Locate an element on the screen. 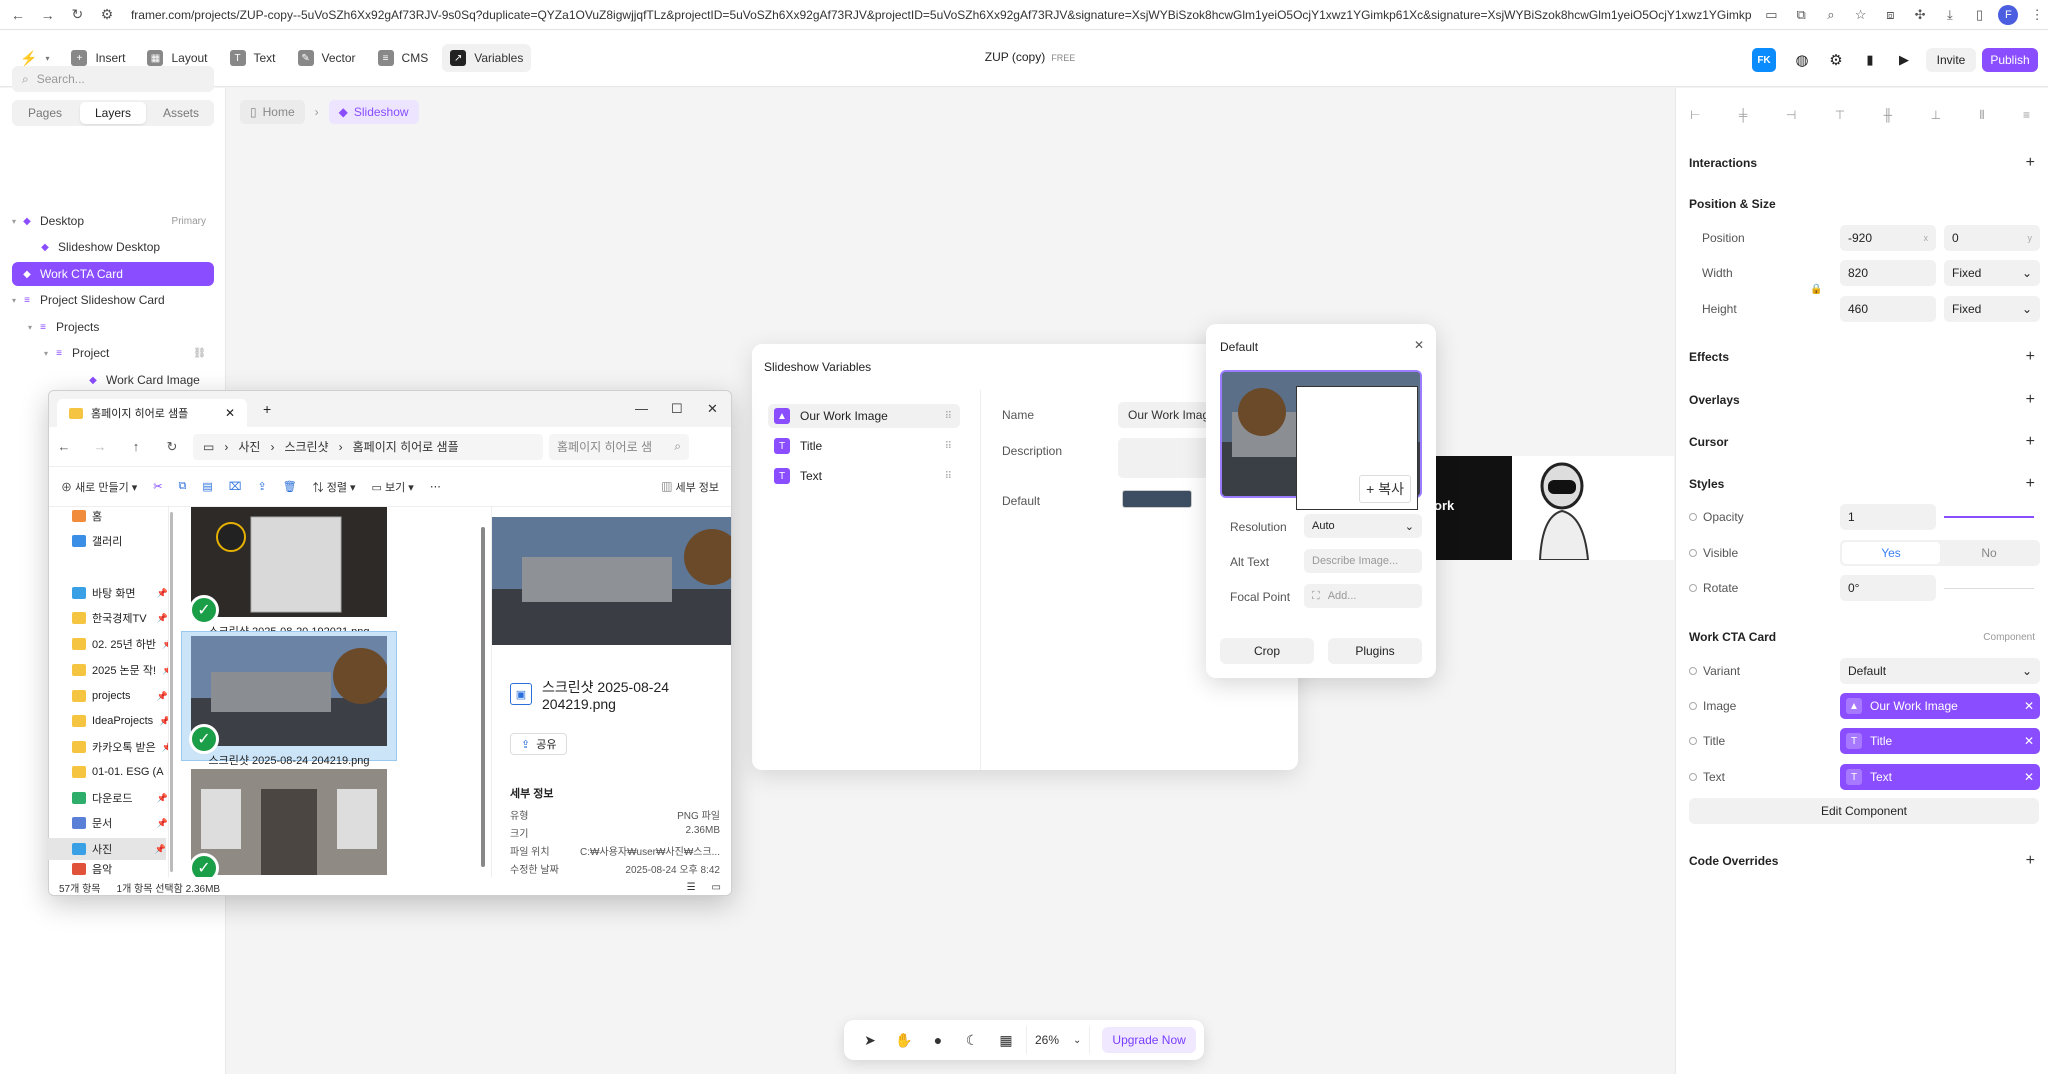 The width and height of the screenshot is (2048, 1074). aspect-lock-icon: 🔒 is located at coordinates (1816, 289).